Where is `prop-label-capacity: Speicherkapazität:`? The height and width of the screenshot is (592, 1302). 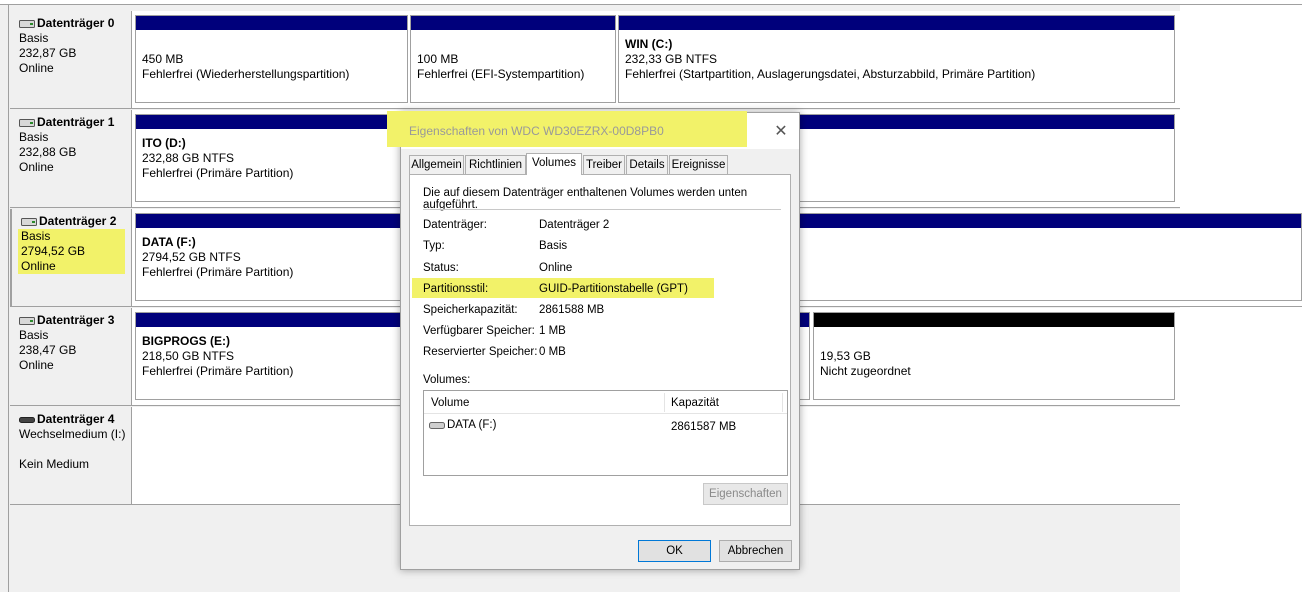 prop-label-capacity: Speicherkapazität: is located at coordinates (470, 310).